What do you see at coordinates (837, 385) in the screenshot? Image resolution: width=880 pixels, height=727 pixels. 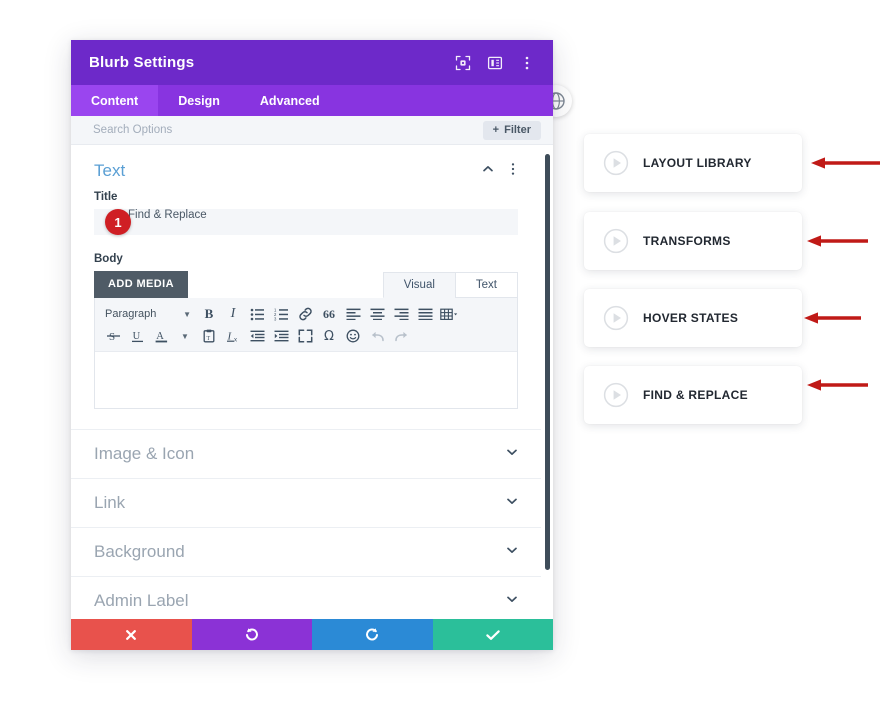 I see `annotation-arrow-find-and-replace` at bounding box center [837, 385].